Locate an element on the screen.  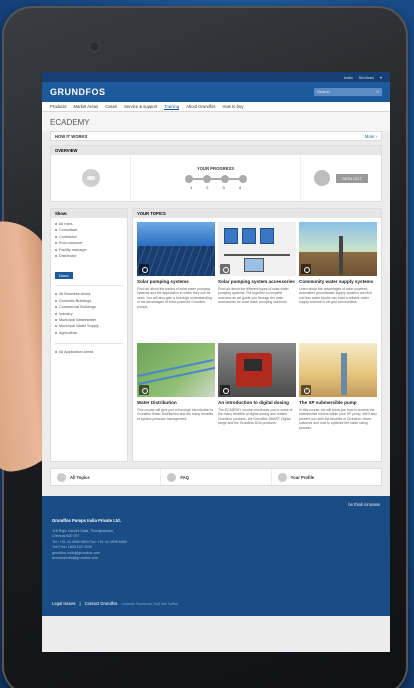
badge-icon is located at coordinates (90, 178).